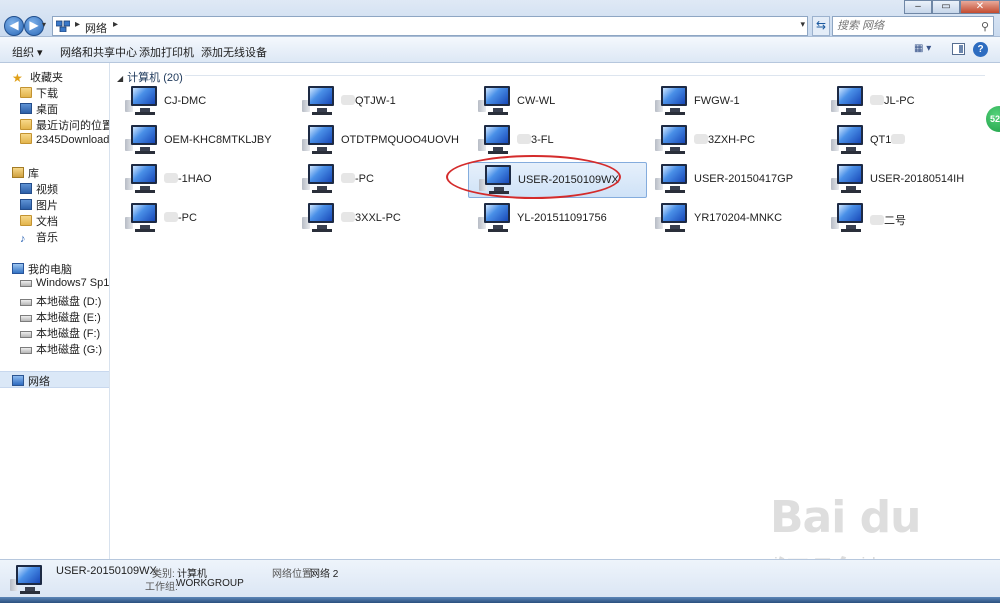  What do you see at coordinates (731, 141) in the screenshot?
I see `computer-item: 3ZXH-PC` at bounding box center [731, 141].